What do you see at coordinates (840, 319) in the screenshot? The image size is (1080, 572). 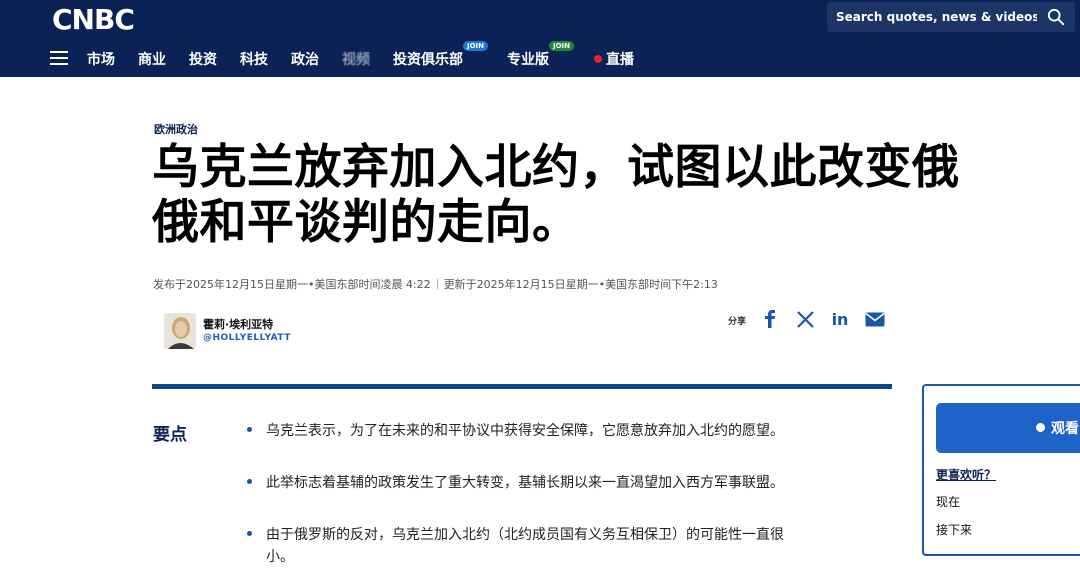 I see `linkedin-icon: in` at bounding box center [840, 319].